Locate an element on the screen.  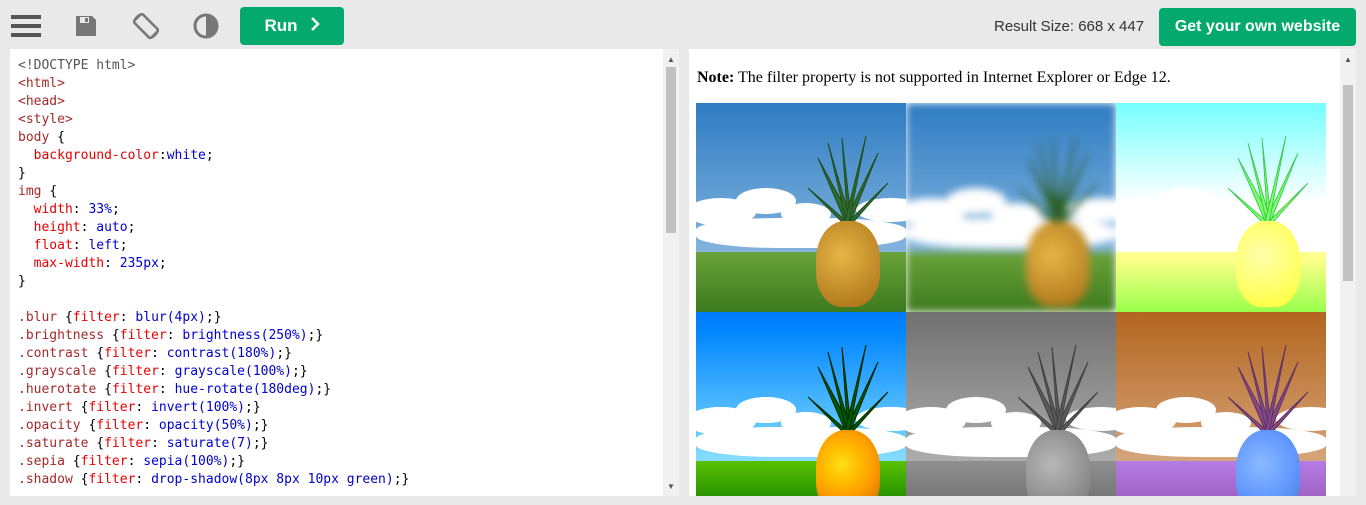
code-line: height: auto; is located at coordinates (213, 228).